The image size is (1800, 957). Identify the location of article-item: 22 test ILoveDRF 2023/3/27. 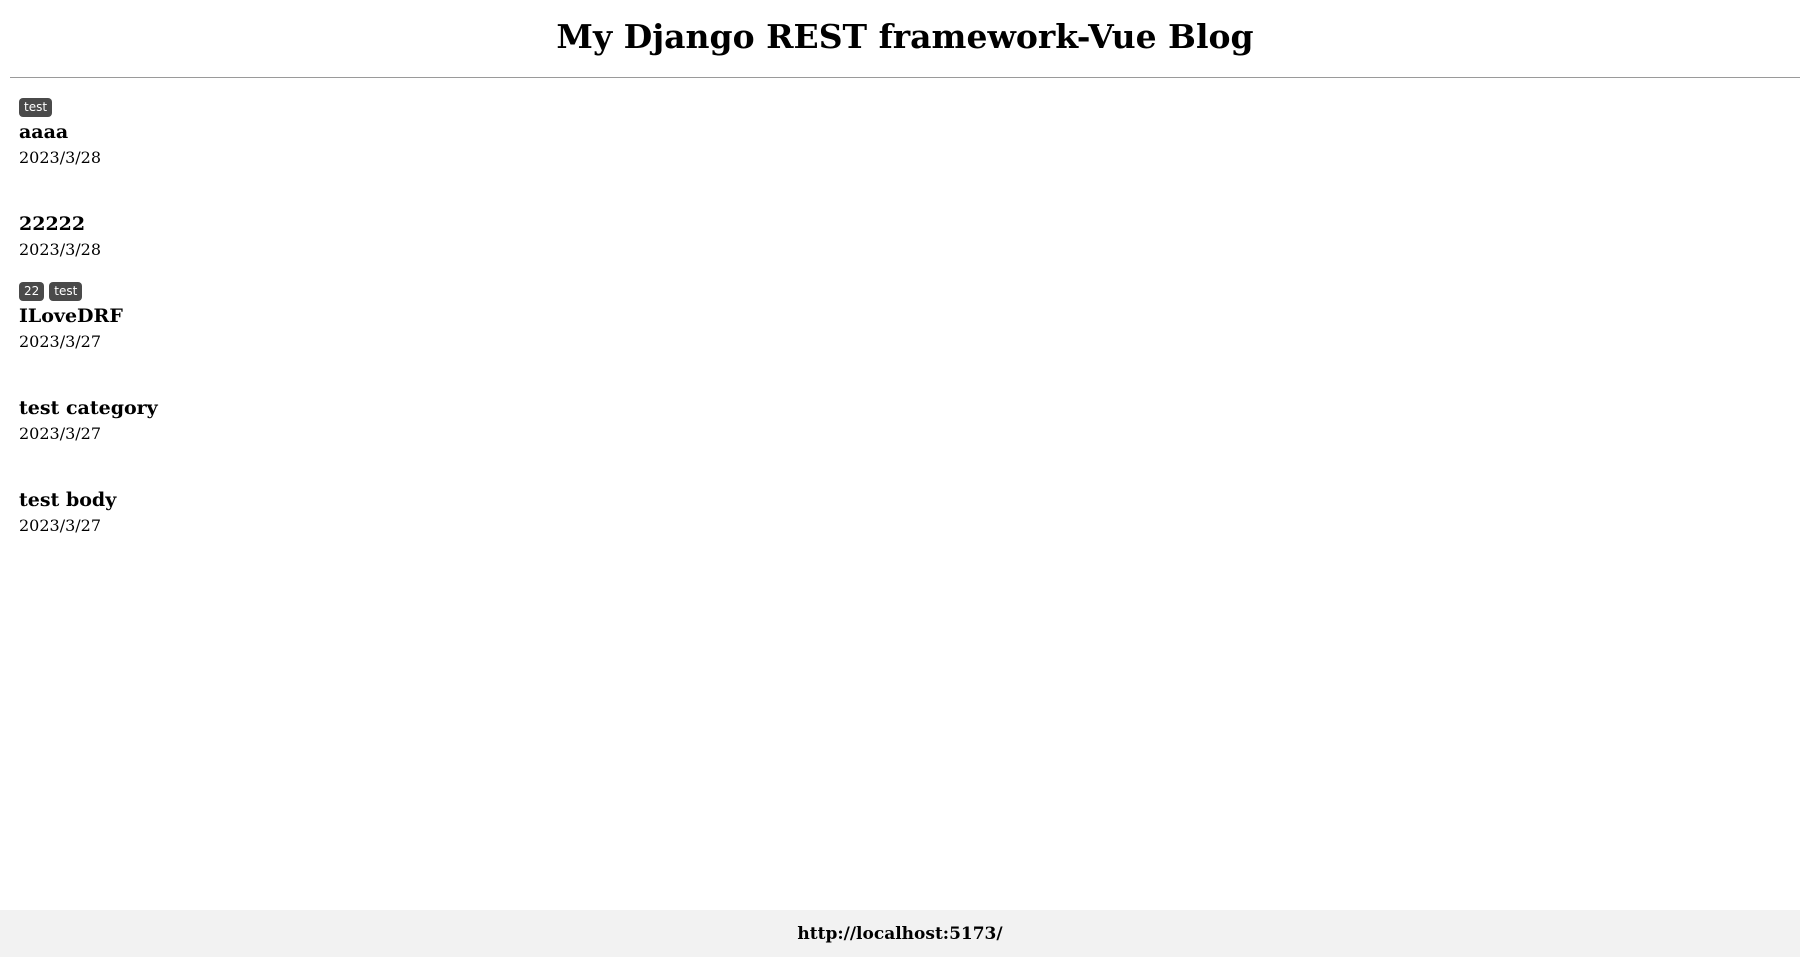
(319, 318).